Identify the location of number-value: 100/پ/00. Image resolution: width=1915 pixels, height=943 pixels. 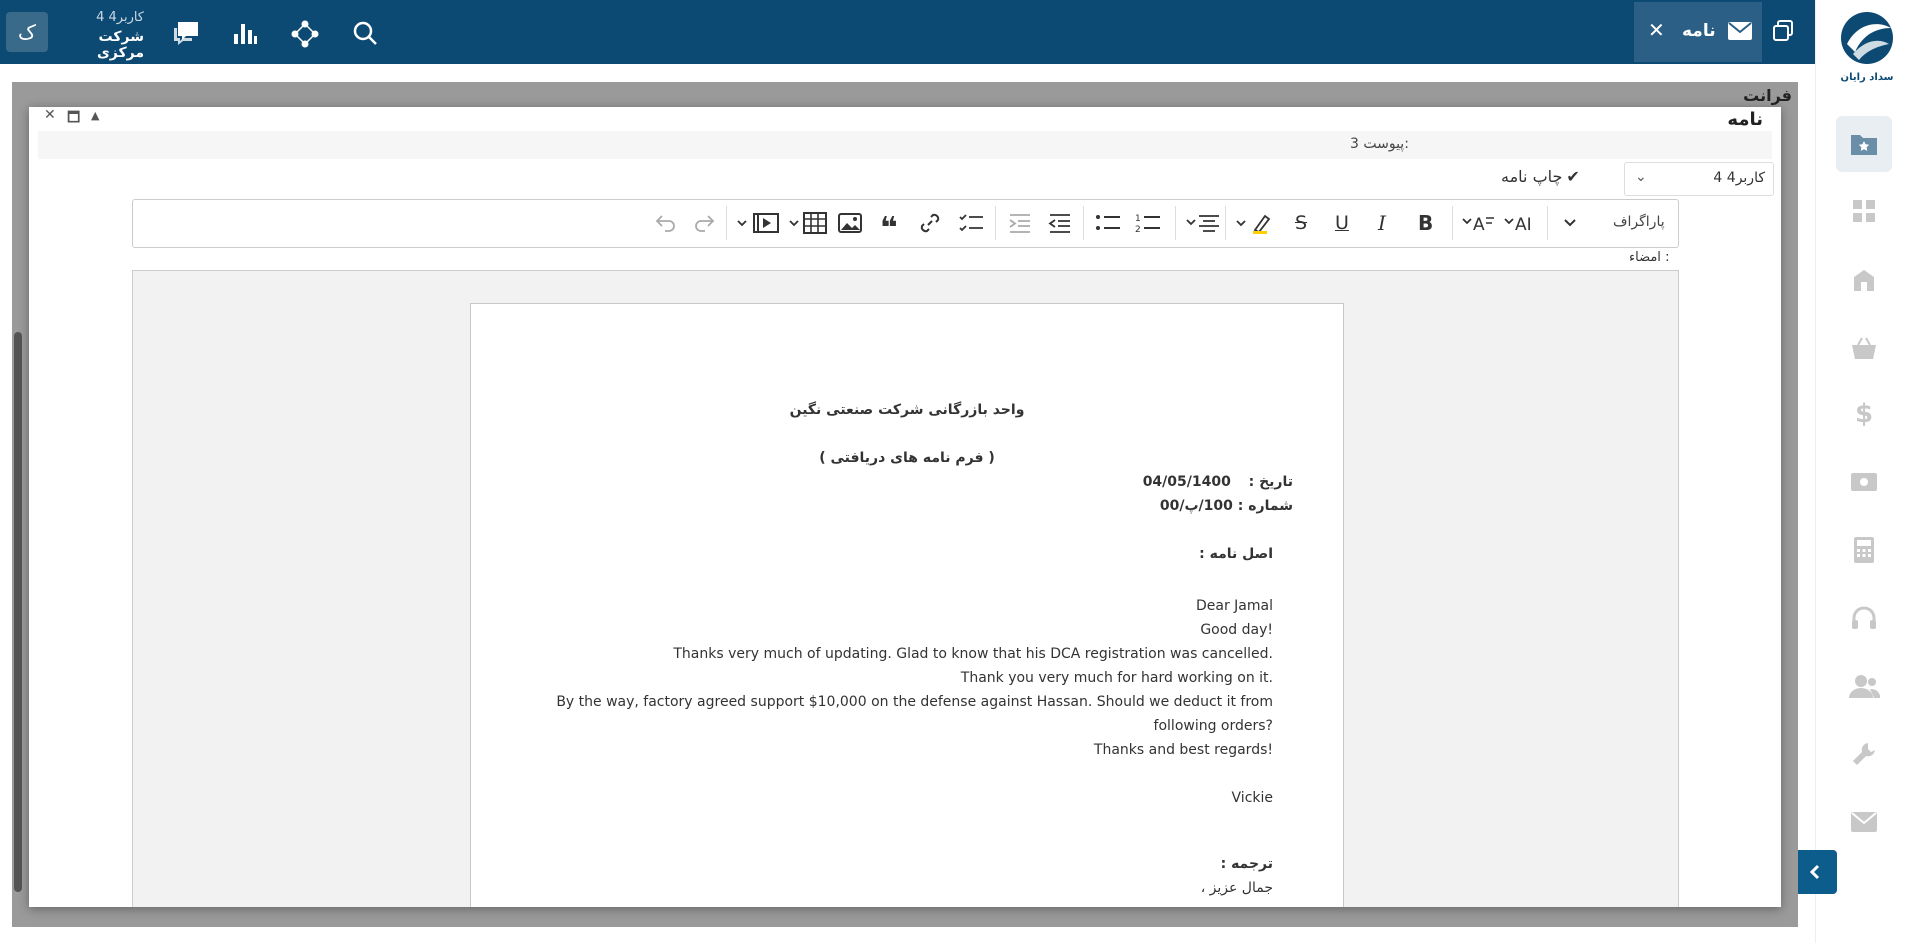
(1196, 506).